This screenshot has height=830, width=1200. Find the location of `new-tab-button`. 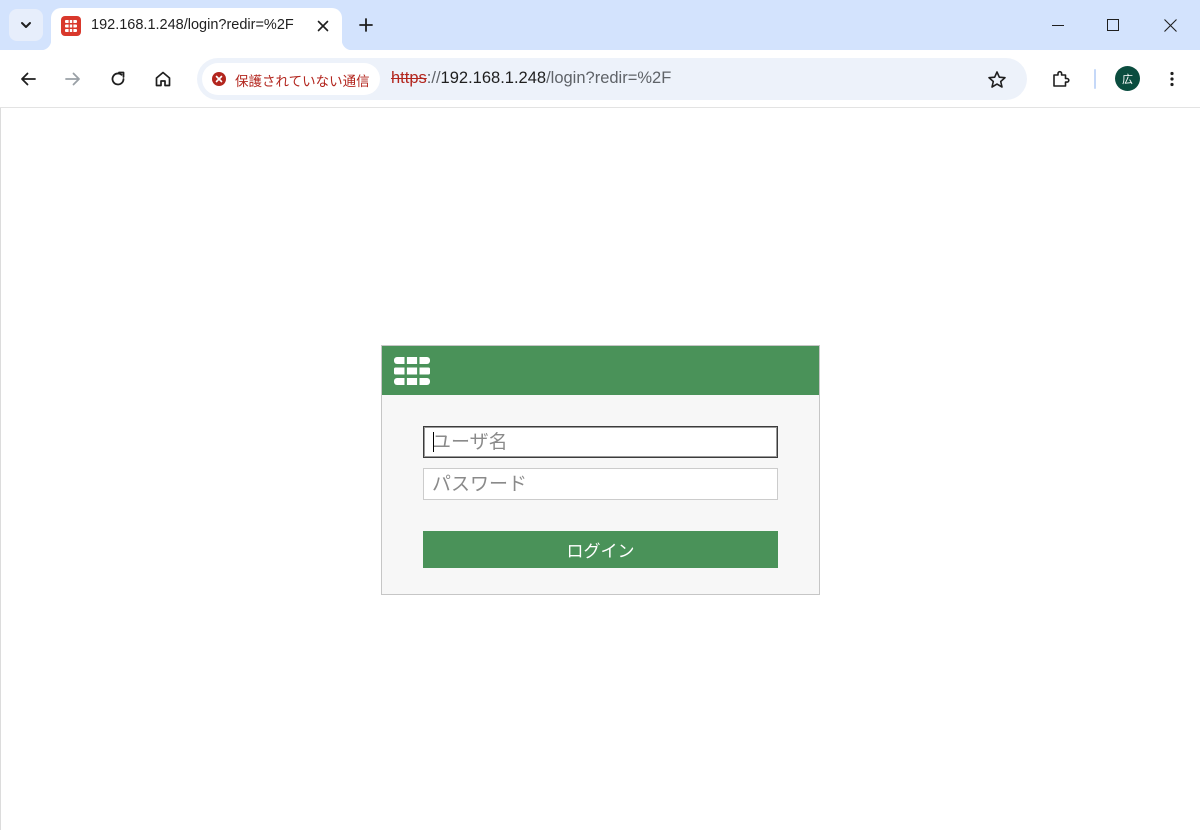

new-tab-button is located at coordinates (366, 25).